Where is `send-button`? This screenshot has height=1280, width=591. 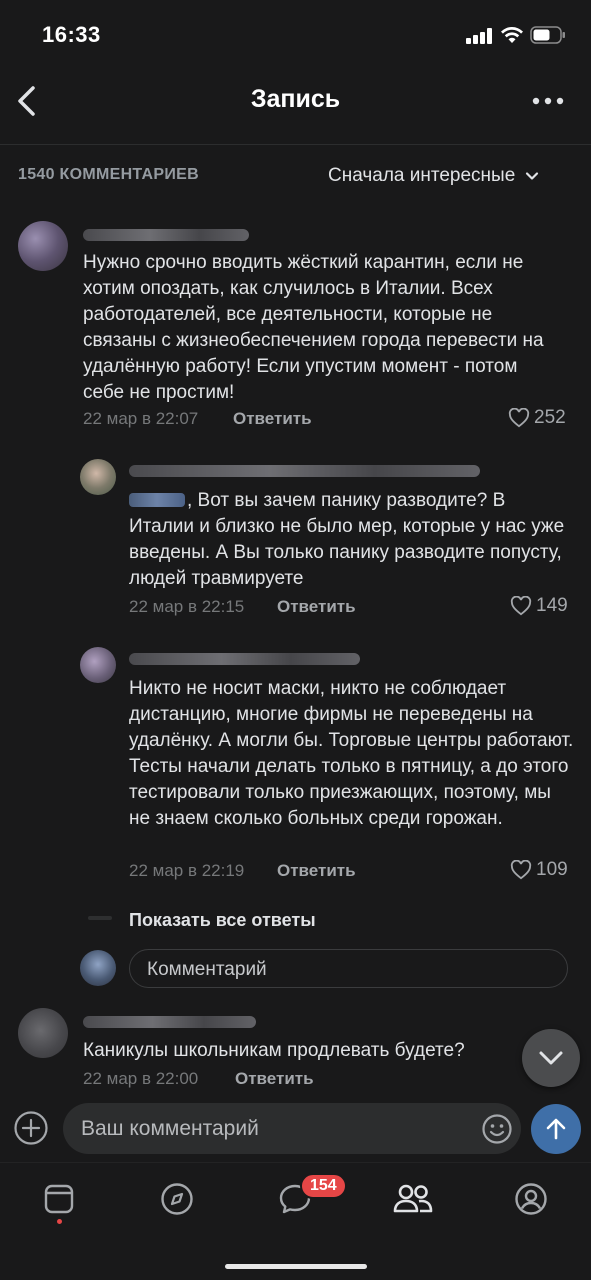 send-button is located at coordinates (556, 1129).